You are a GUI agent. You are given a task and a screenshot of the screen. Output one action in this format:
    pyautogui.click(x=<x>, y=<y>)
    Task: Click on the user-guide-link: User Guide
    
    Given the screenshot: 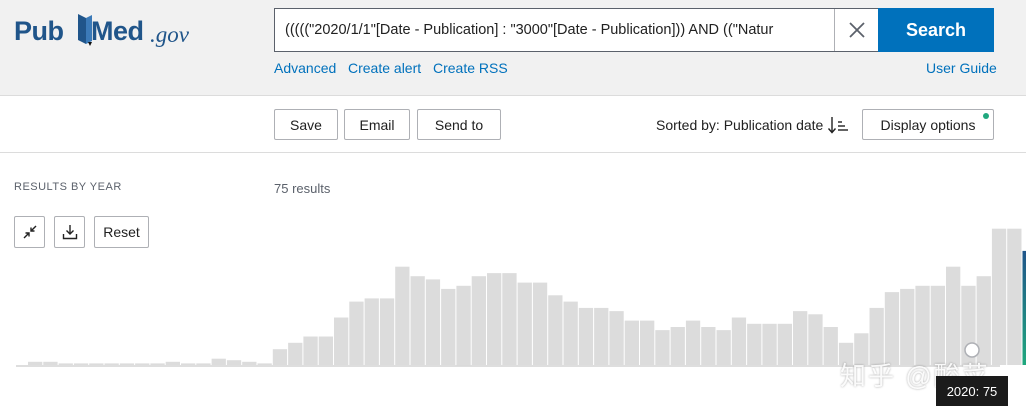 What is the action you would take?
    pyautogui.click(x=961, y=68)
    